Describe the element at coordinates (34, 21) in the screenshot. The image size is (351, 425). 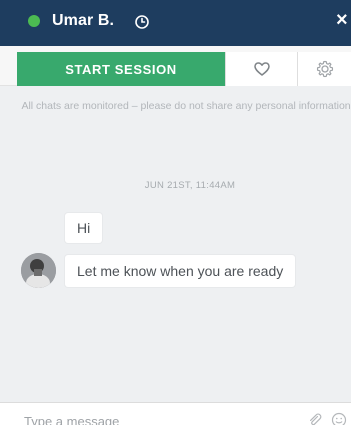
I see `status-dot-icon` at that location.